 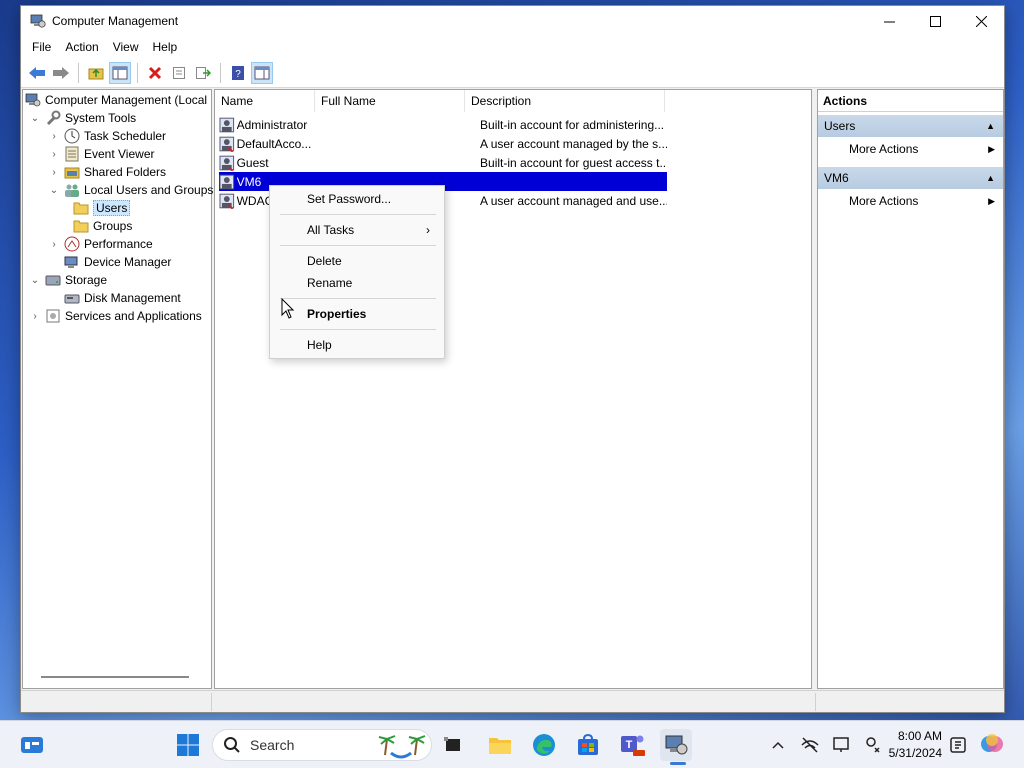 I want to click on tree-item-task-scheduler: › Task Scheduler, so click(x=107, y=136).